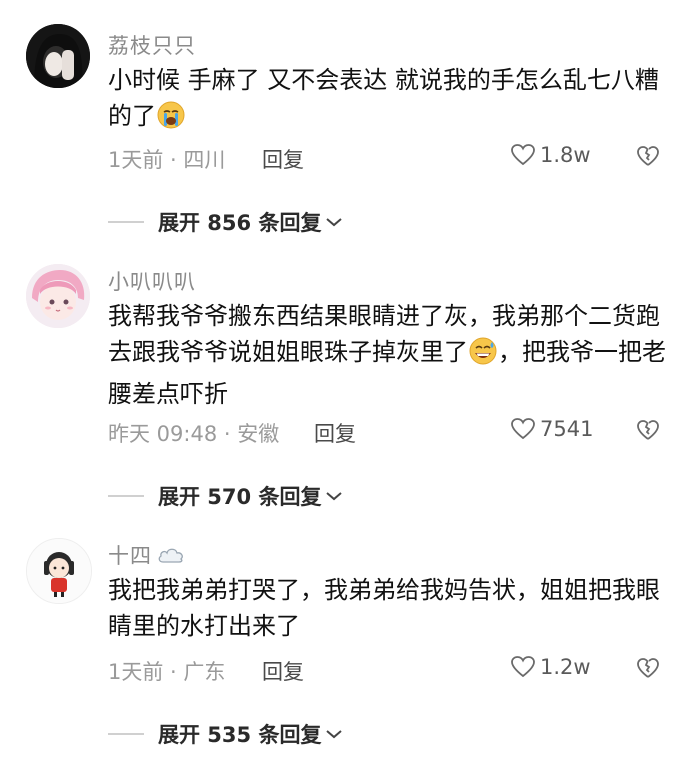 This screenshot has width=690, height=764. Describe the element at coordinates (171, 120) in the screenshot. I see `crying-face-icon` at that location.